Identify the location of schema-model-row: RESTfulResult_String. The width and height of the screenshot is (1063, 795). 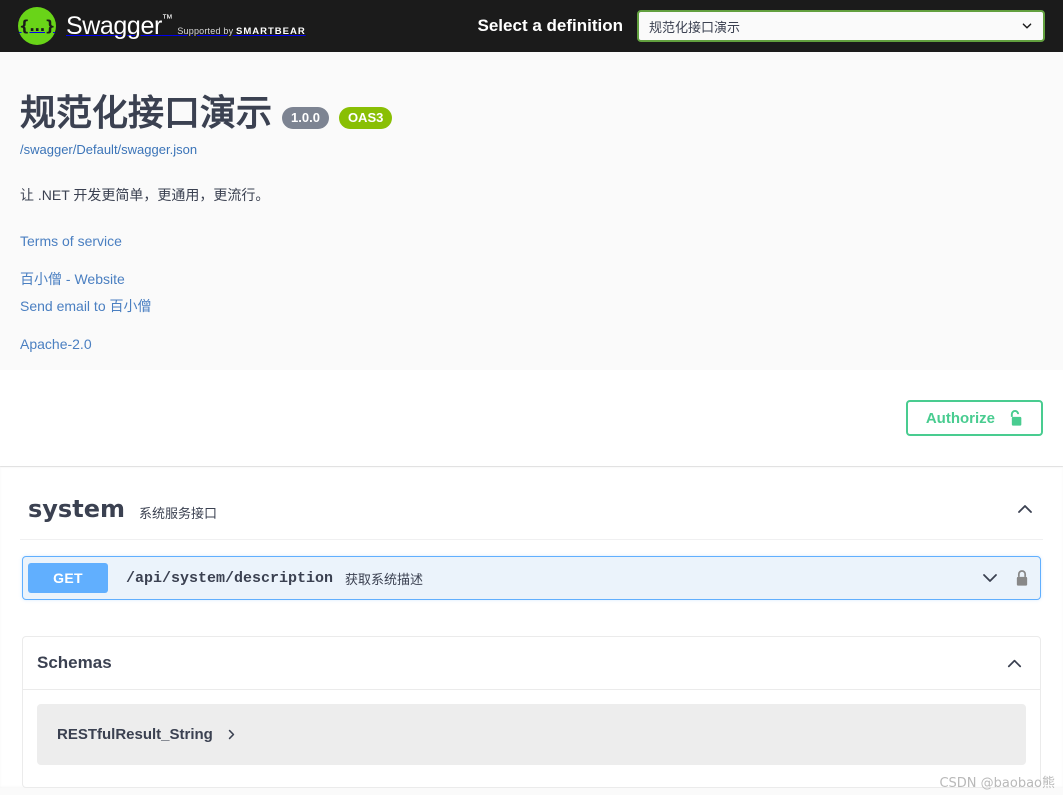
(531, 734).